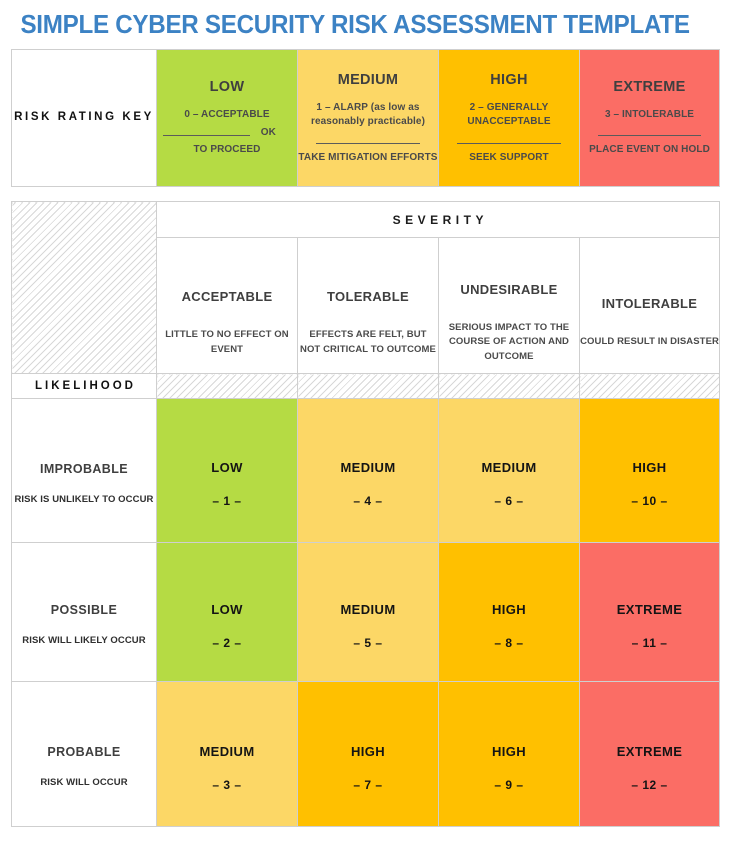 This screenshot has width=730, height=841. I want to click on likelihood-label: LIKELIHOOD, so click(84, 386).